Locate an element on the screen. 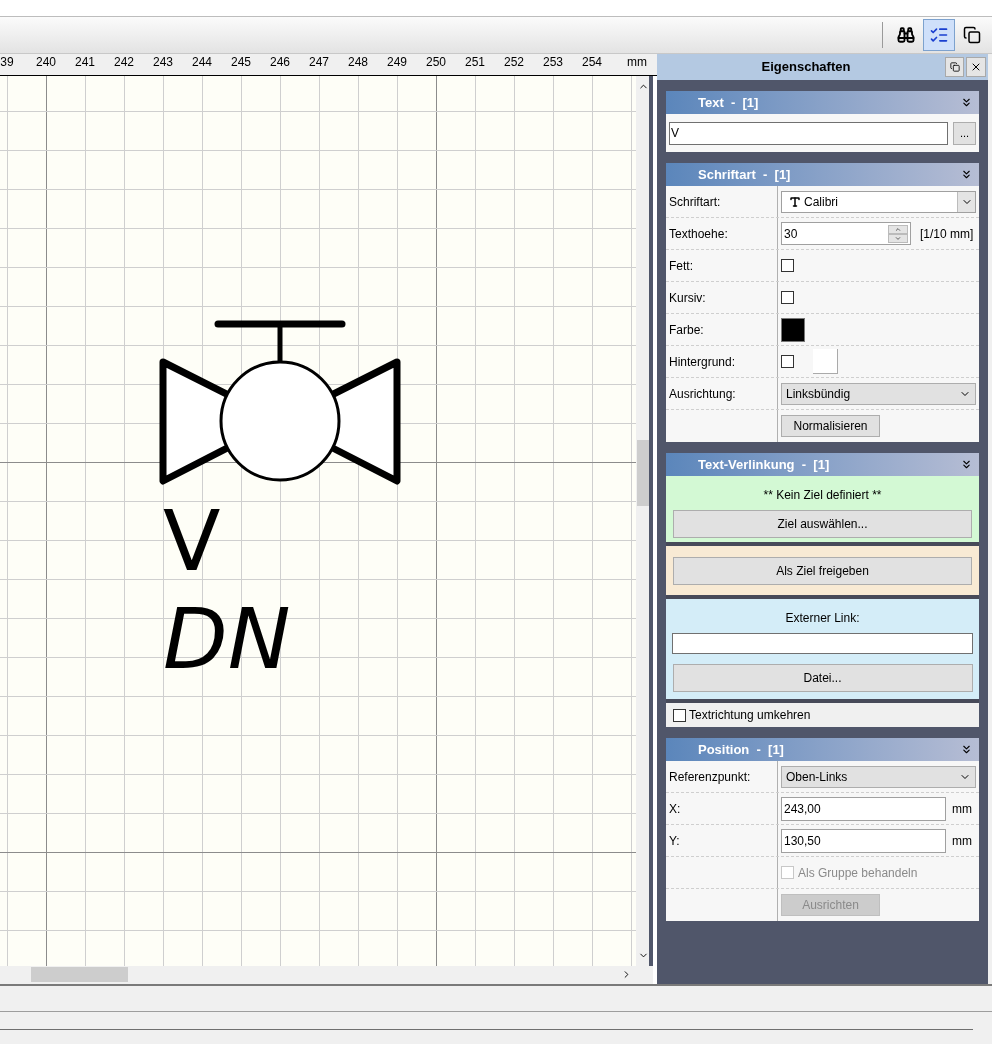  ruler-label: 242 is located at coordinates (124, 62).